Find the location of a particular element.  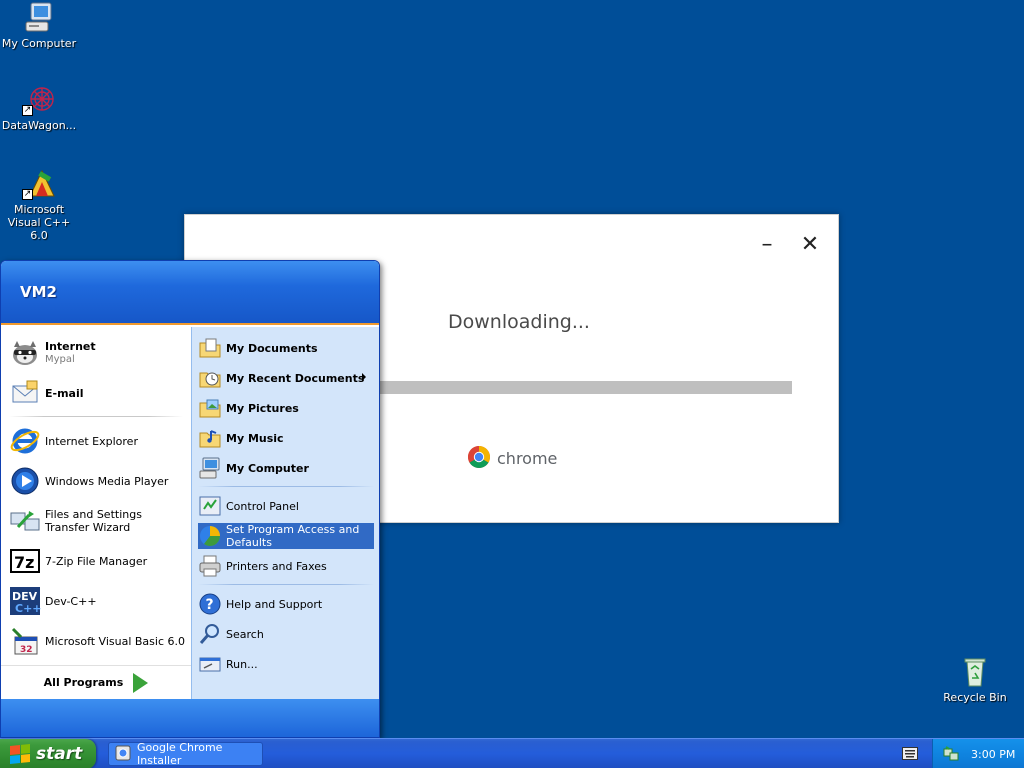

program-visual-basic: 32 Microsoft Visual Basic 6.0 is located at coordinates (97, 641).